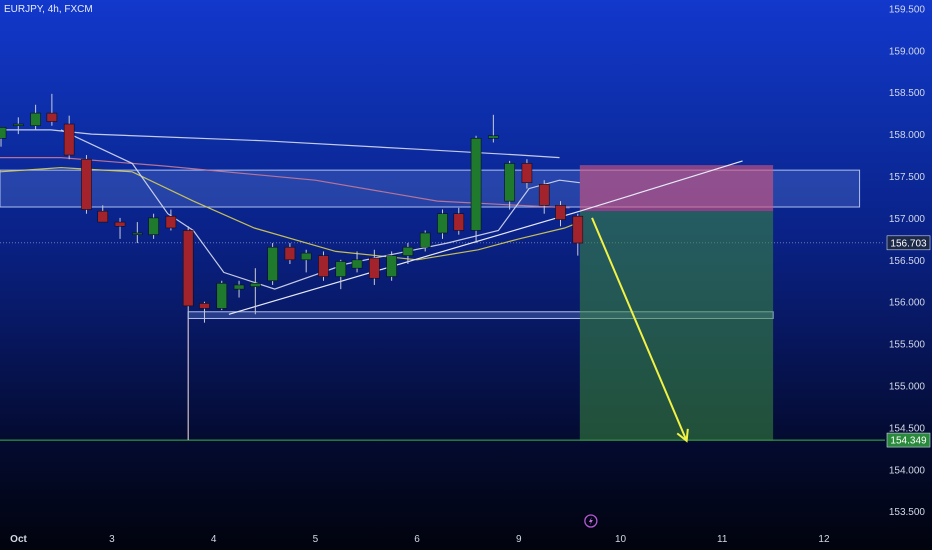 The height and width of the screenshot is (550, 932). Describe the element at coordinates (18, 539) in the screenshot. I see `x-axis-tick-label: Oct` at that location.